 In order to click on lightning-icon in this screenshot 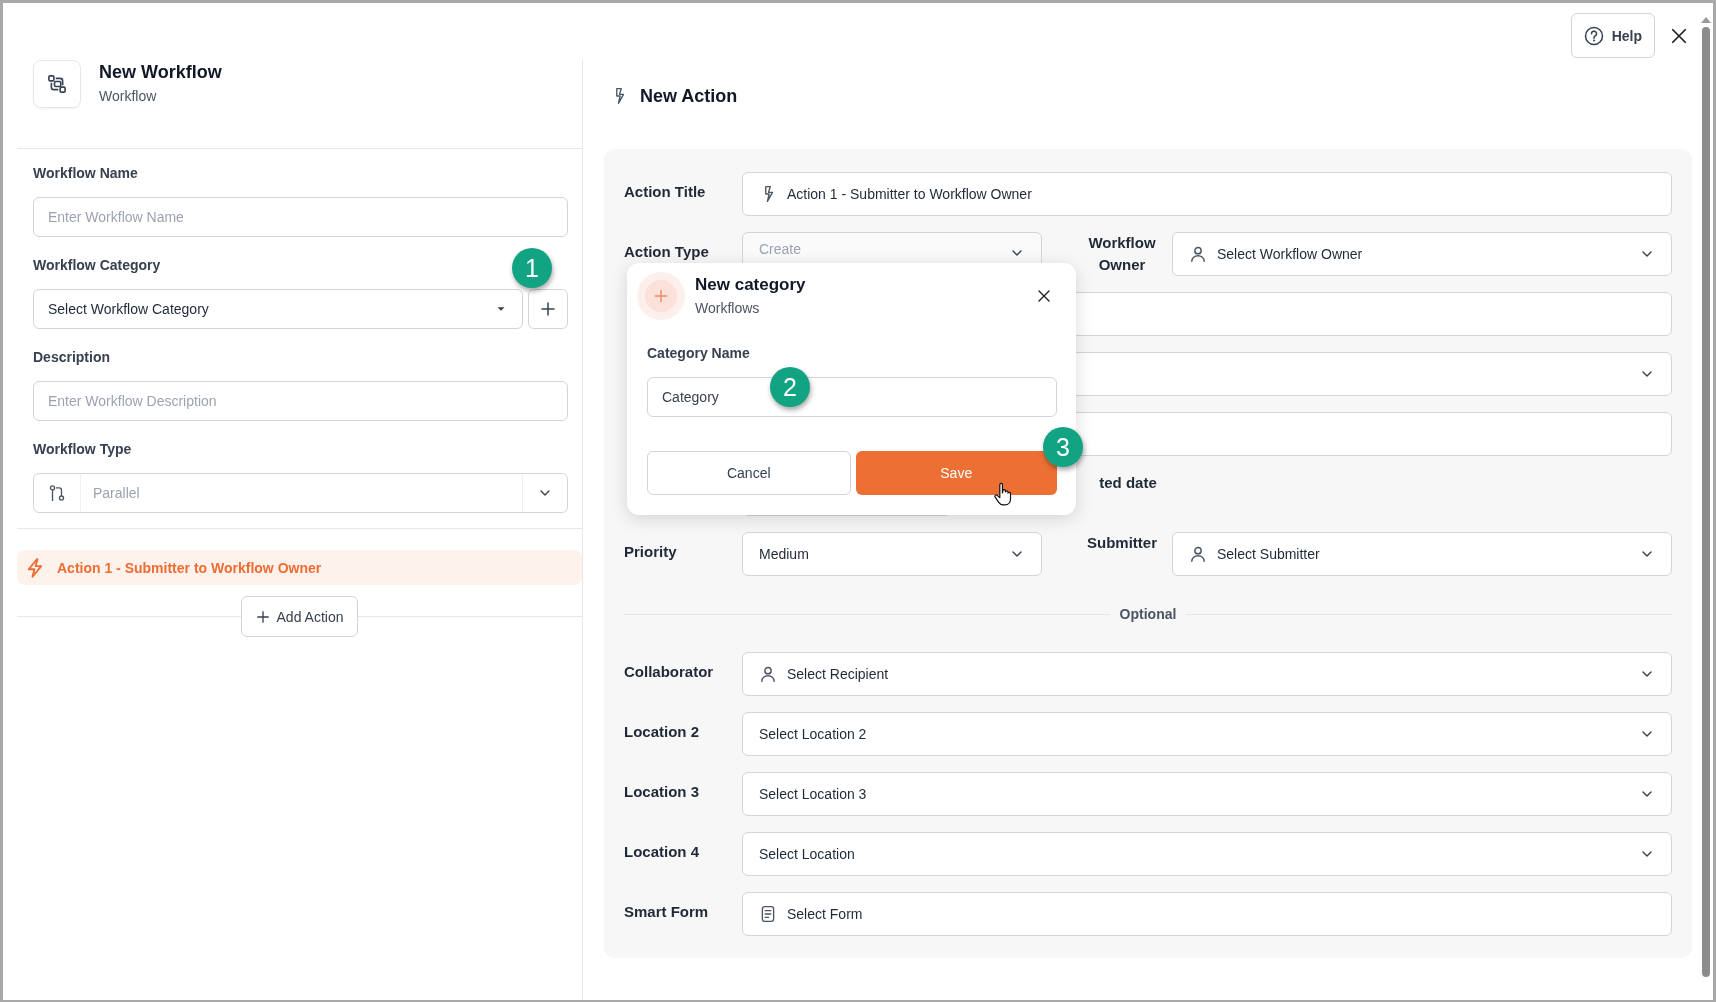, I will do `click(35, 567)`.